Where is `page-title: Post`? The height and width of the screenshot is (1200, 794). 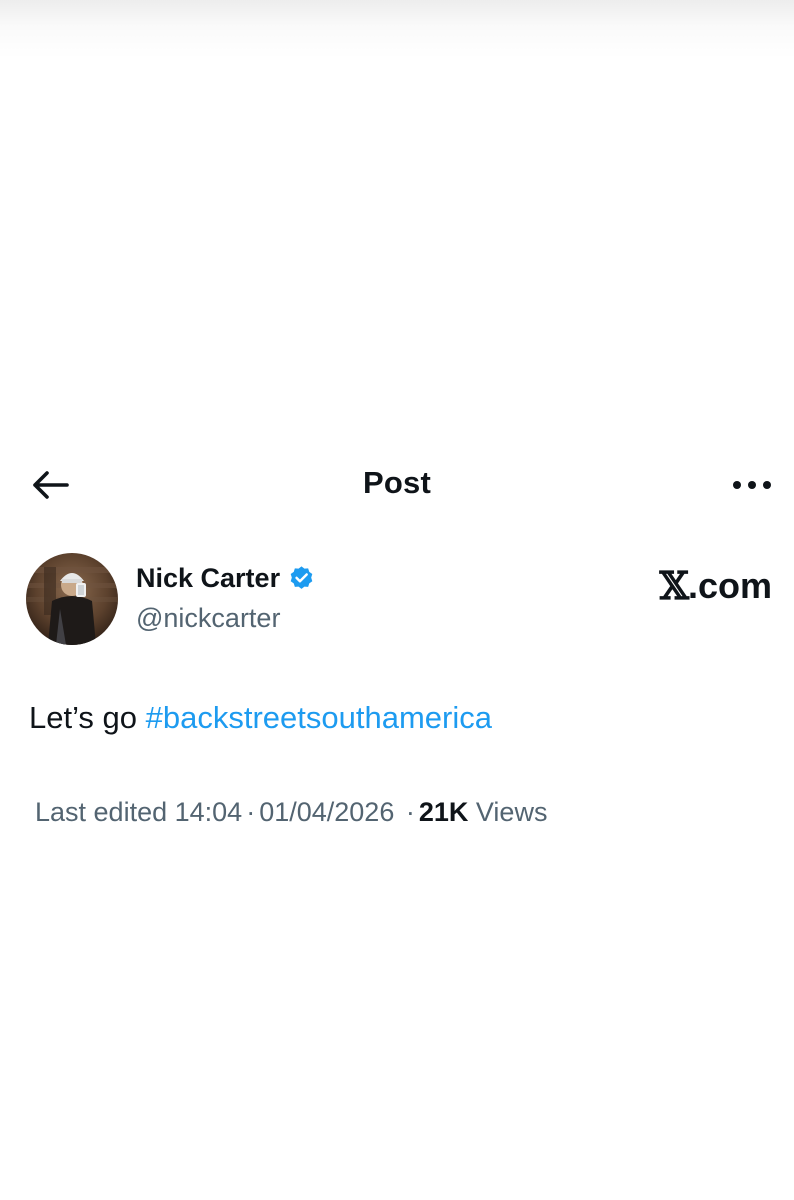 page-title: Post is located at coordinates (397, 482).